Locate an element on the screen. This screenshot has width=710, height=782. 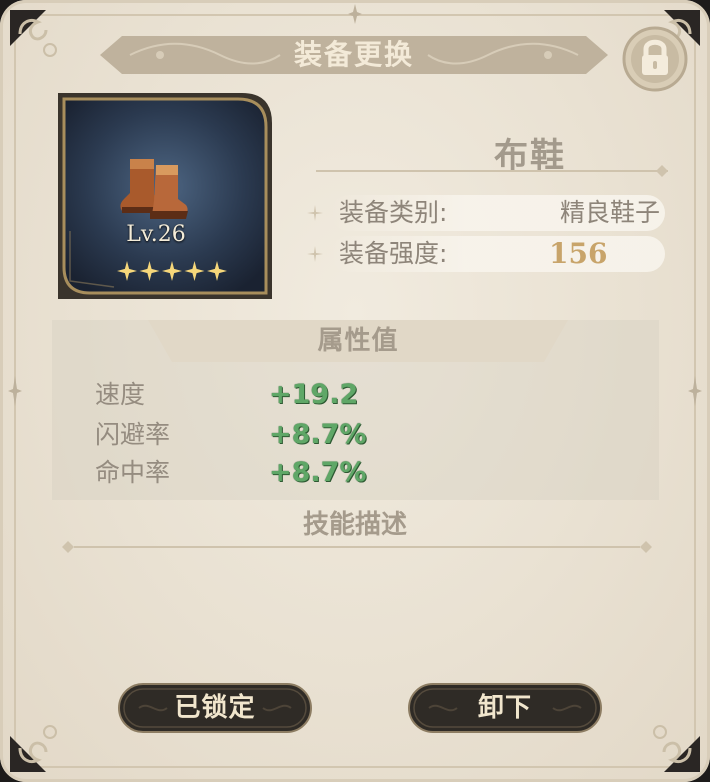
category-value: 精良鞋子 is located at coordinates (610, 212).